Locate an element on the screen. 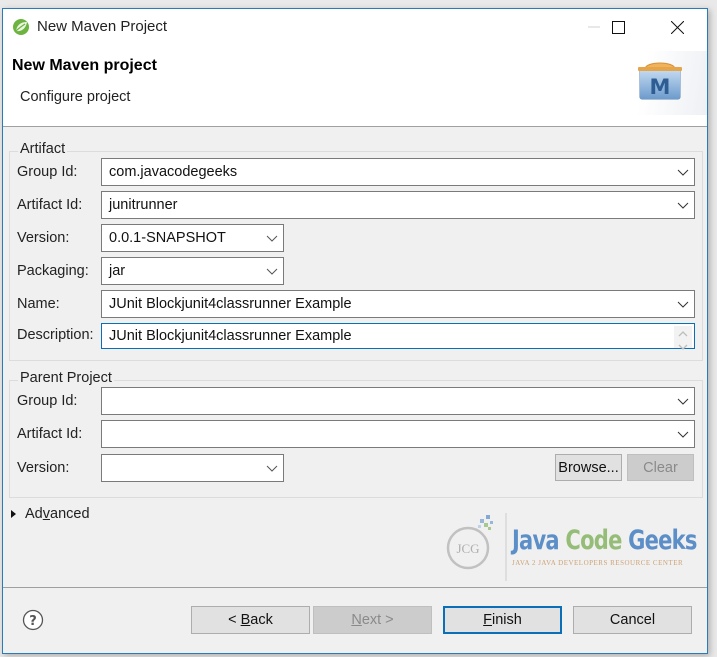 This screenshot has width=717, height=657. jcg-word-code: Code is located at coordinates (593, 540).